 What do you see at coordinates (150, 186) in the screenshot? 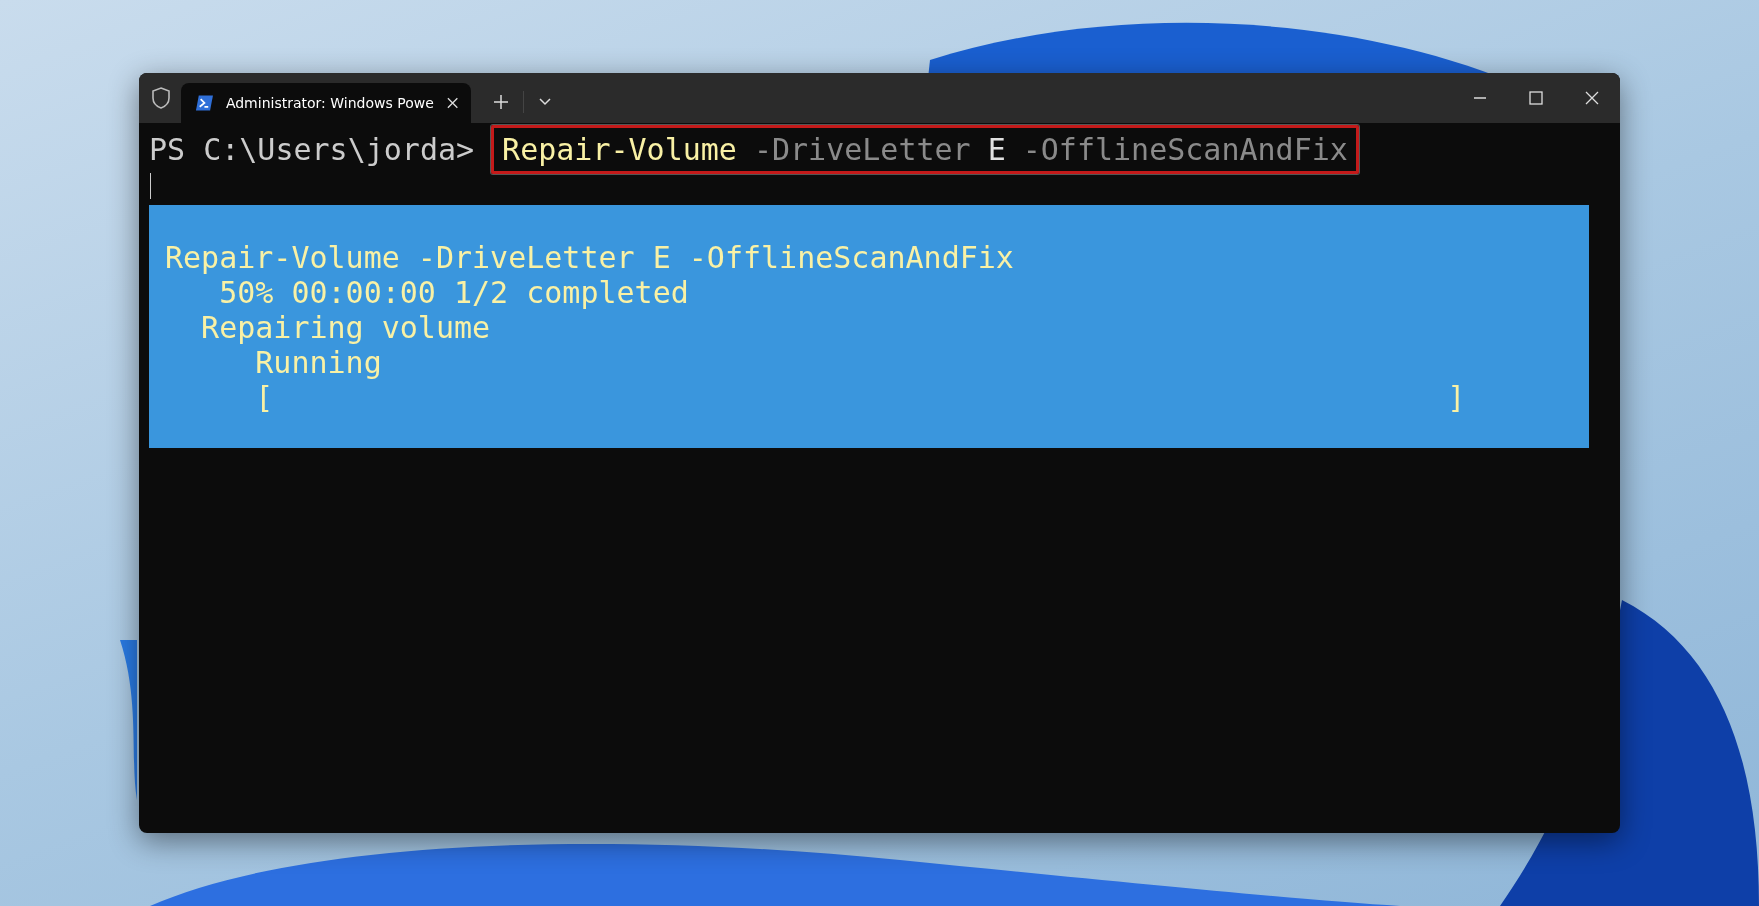
I see `text-cursor` at bounding box center [150, 186].